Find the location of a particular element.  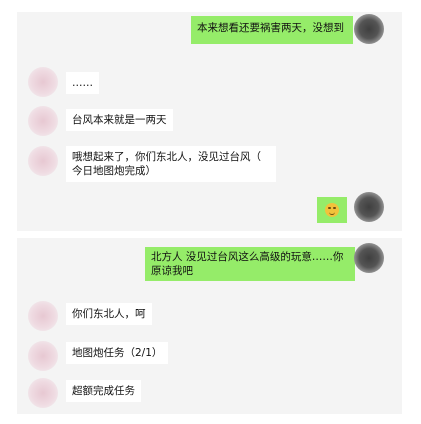

message-bubble-outgoing: 北方人 没见过台风这么高级的玩意……你 原谅我吧 is located at coordinates (250, 264).